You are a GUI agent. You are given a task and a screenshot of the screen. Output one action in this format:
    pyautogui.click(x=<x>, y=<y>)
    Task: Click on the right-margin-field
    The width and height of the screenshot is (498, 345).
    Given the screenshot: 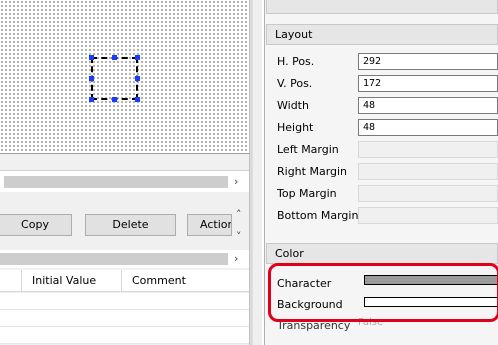 What is the action you would take?
    pyautogui.click(x=428, y=171)
    